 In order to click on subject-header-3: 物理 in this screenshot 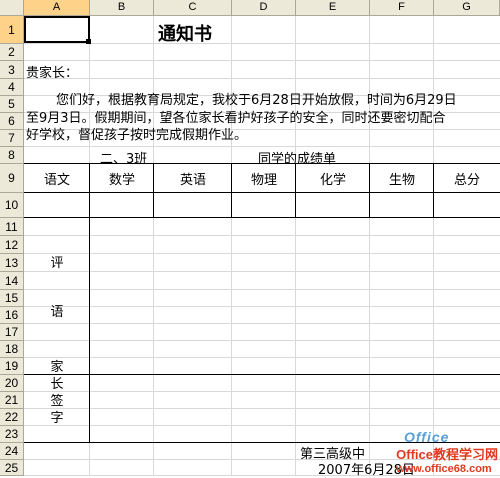, I will do `click(264, 178)`.